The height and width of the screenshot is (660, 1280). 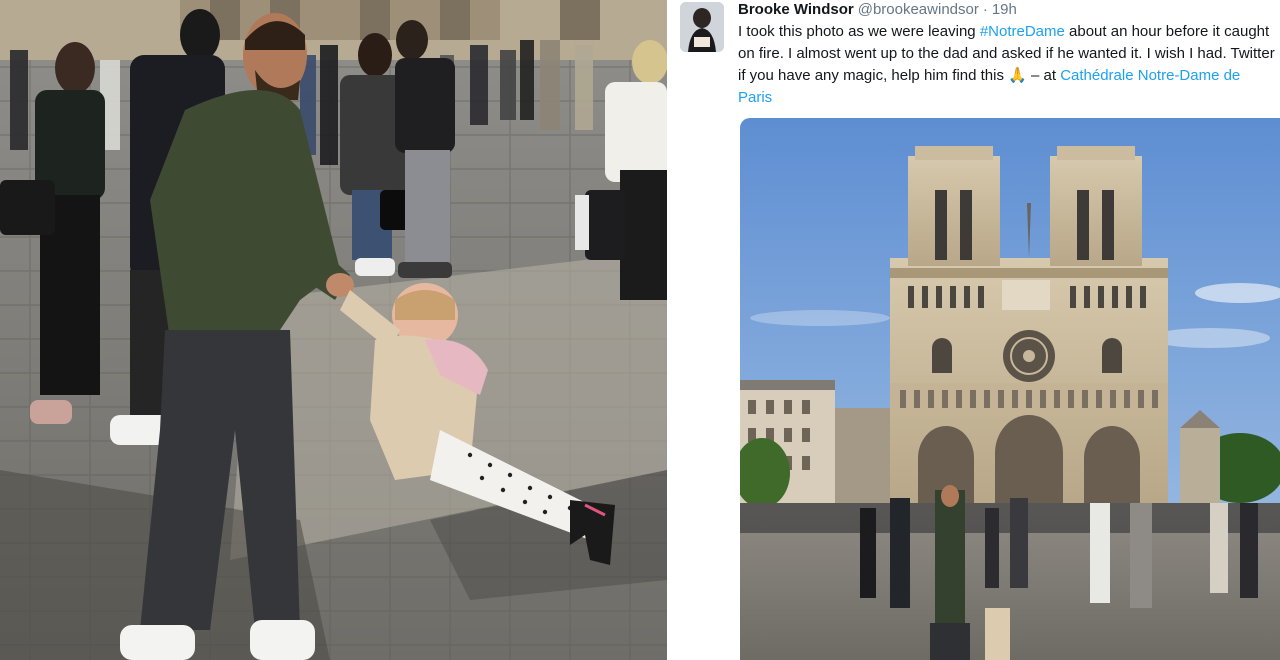 I want to click on folded-hands-emoji-icon: 🙏, so click(x=1017, y=75).